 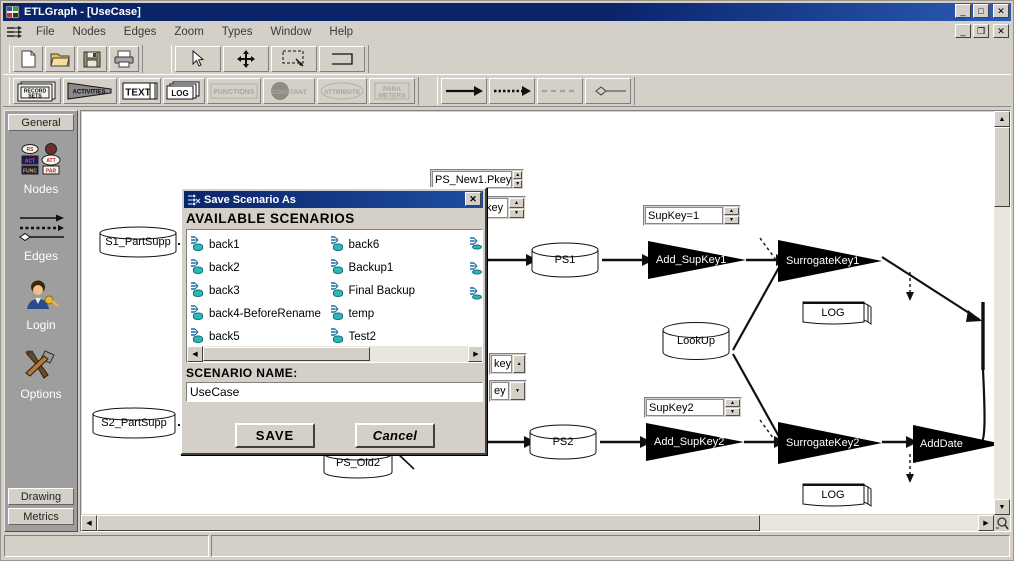 I want to click on attribute-button: ATTRIBUTE, so click(x=342, y=90).